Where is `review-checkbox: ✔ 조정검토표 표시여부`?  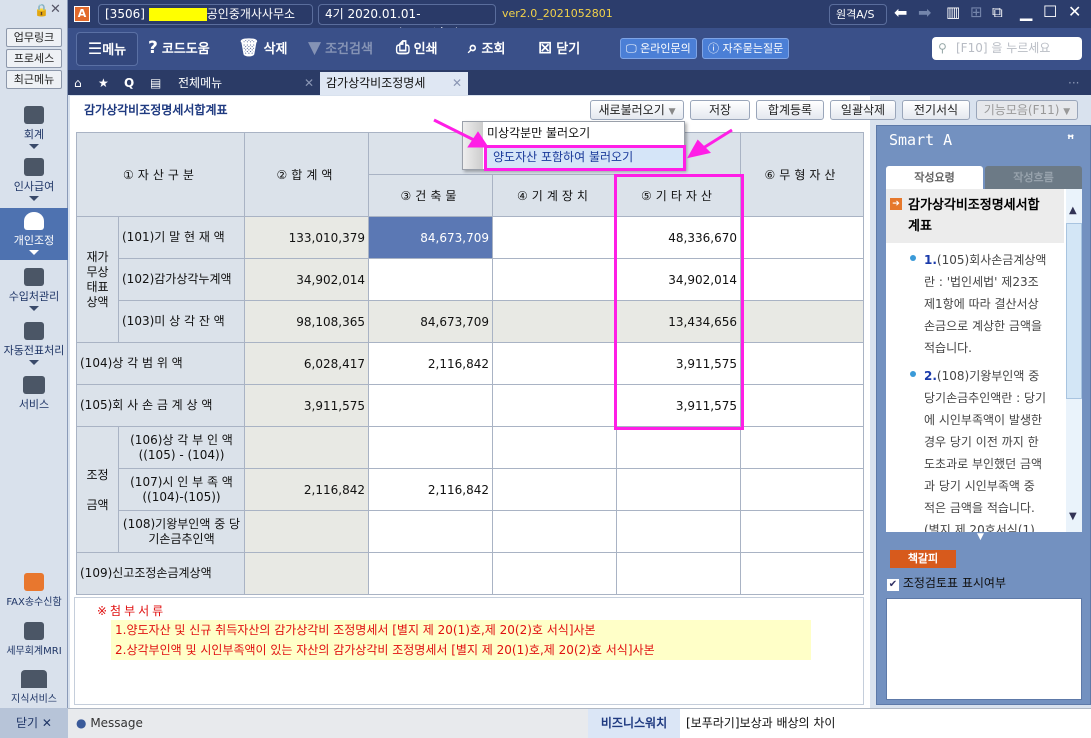
review-checkbox: ✔ 조정검토표 표시여부 is located at coordinates (946, 582).